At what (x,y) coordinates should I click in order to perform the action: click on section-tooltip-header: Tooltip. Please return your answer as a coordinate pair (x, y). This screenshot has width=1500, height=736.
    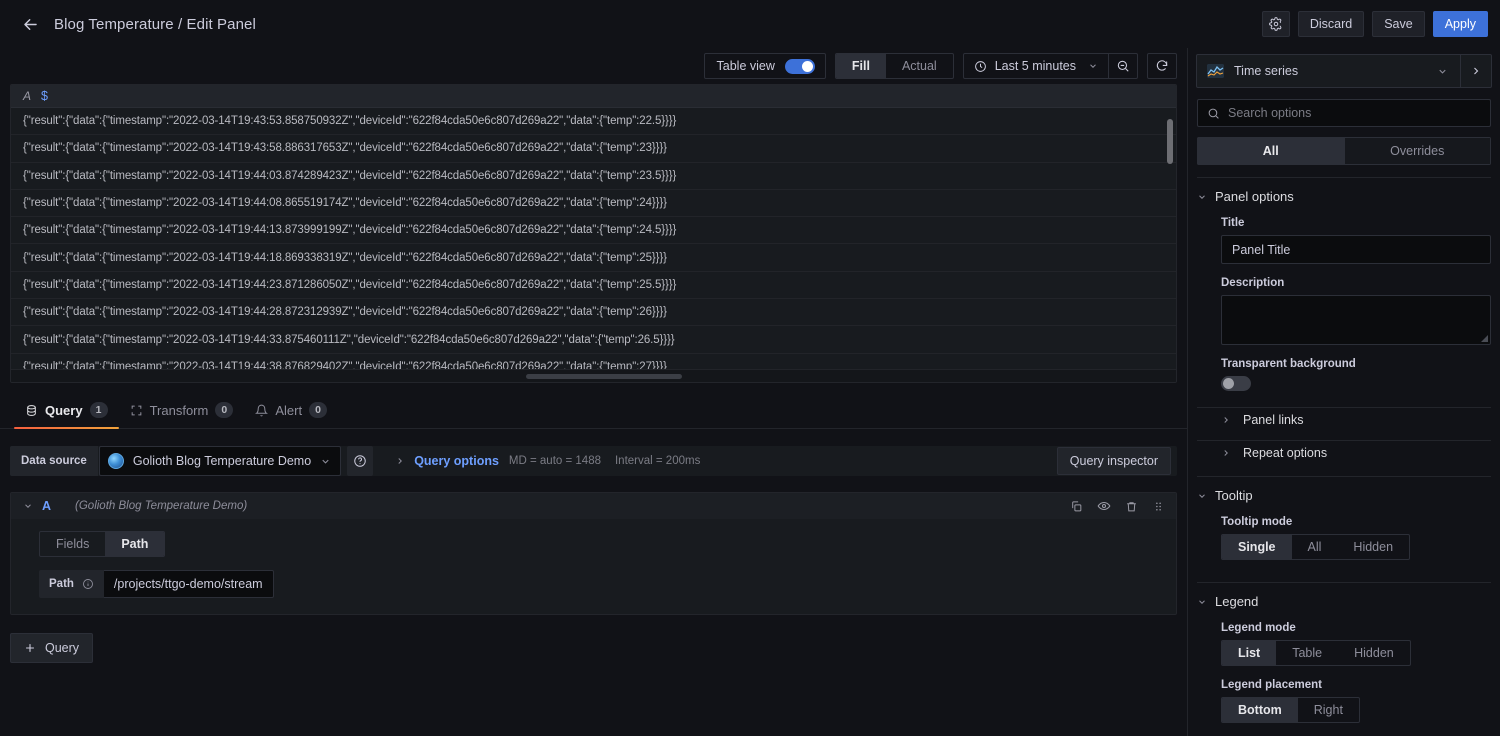
    Looking at the image, I should click on (1344, 495).